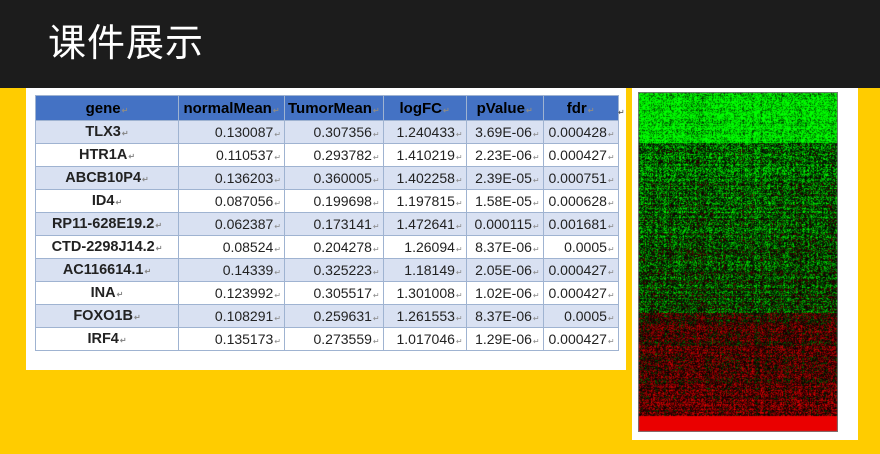 The height and width of the screenshot is (454, 880). Describe the element at coordinates (231, 247) in the screenshot. I see `value-cell: 0.08524↵` at that location.